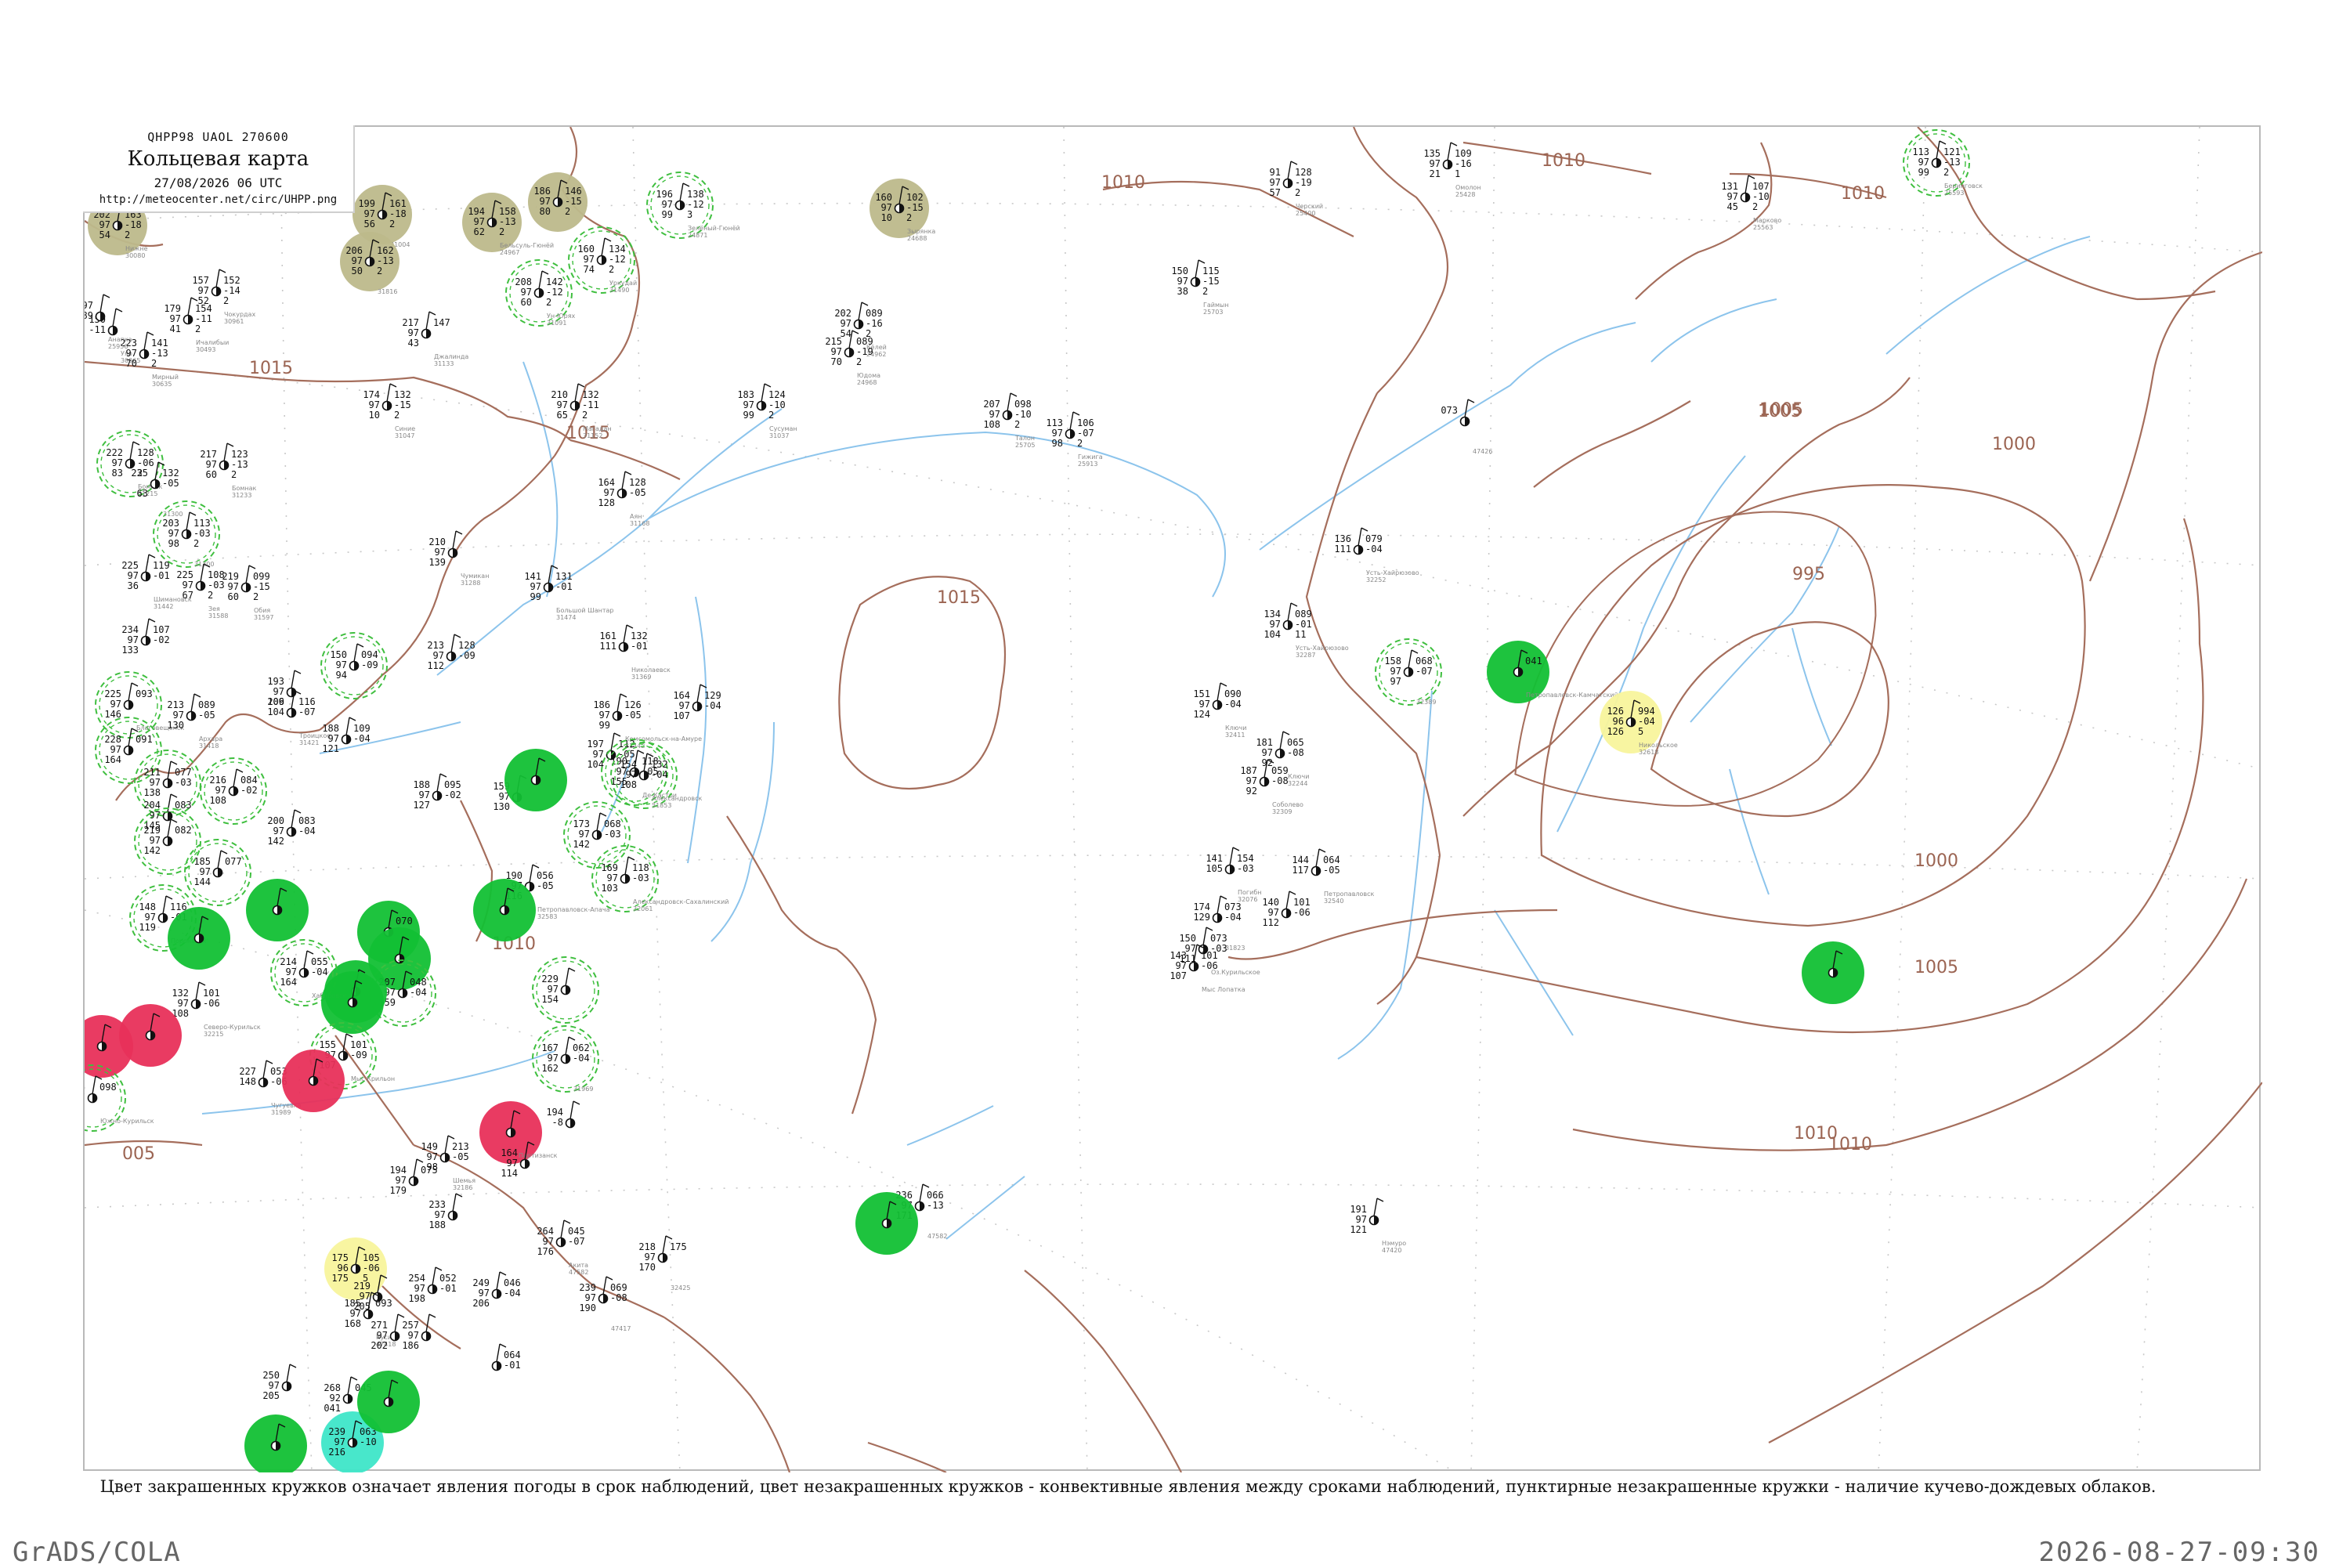  Describe the element at coordinates (196, 325) in the screenshot. I see `station-marker: 1799741154-112Ичалибыи30493` at that location.